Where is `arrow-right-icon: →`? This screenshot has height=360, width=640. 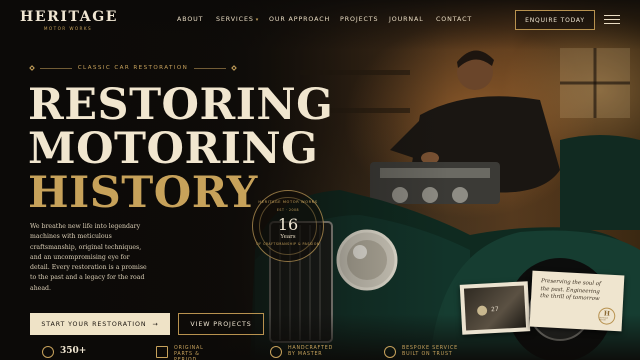 arrow-right-icon: → is located at coordinates (155, 324).